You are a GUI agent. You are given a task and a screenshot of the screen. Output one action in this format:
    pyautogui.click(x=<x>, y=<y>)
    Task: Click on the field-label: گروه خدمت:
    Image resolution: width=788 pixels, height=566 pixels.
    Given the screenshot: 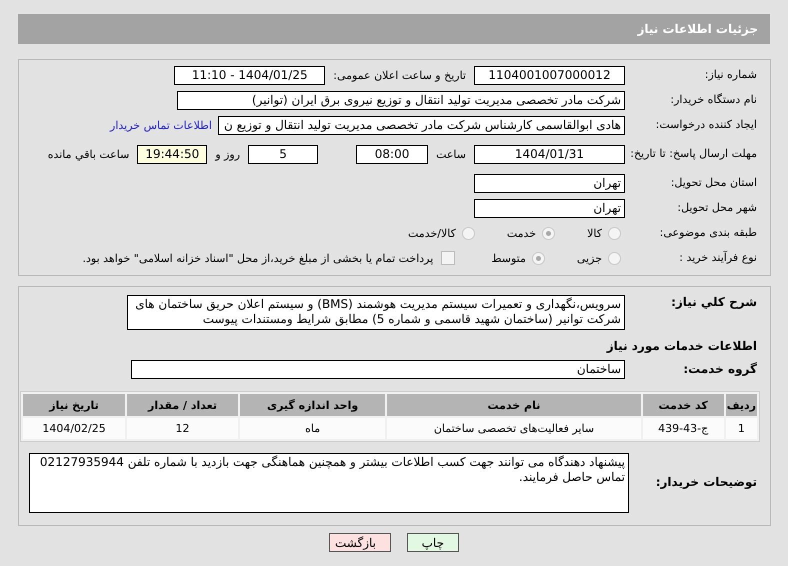 What is the action you would take?
    pyautogui.click(x=720, y=369)
    